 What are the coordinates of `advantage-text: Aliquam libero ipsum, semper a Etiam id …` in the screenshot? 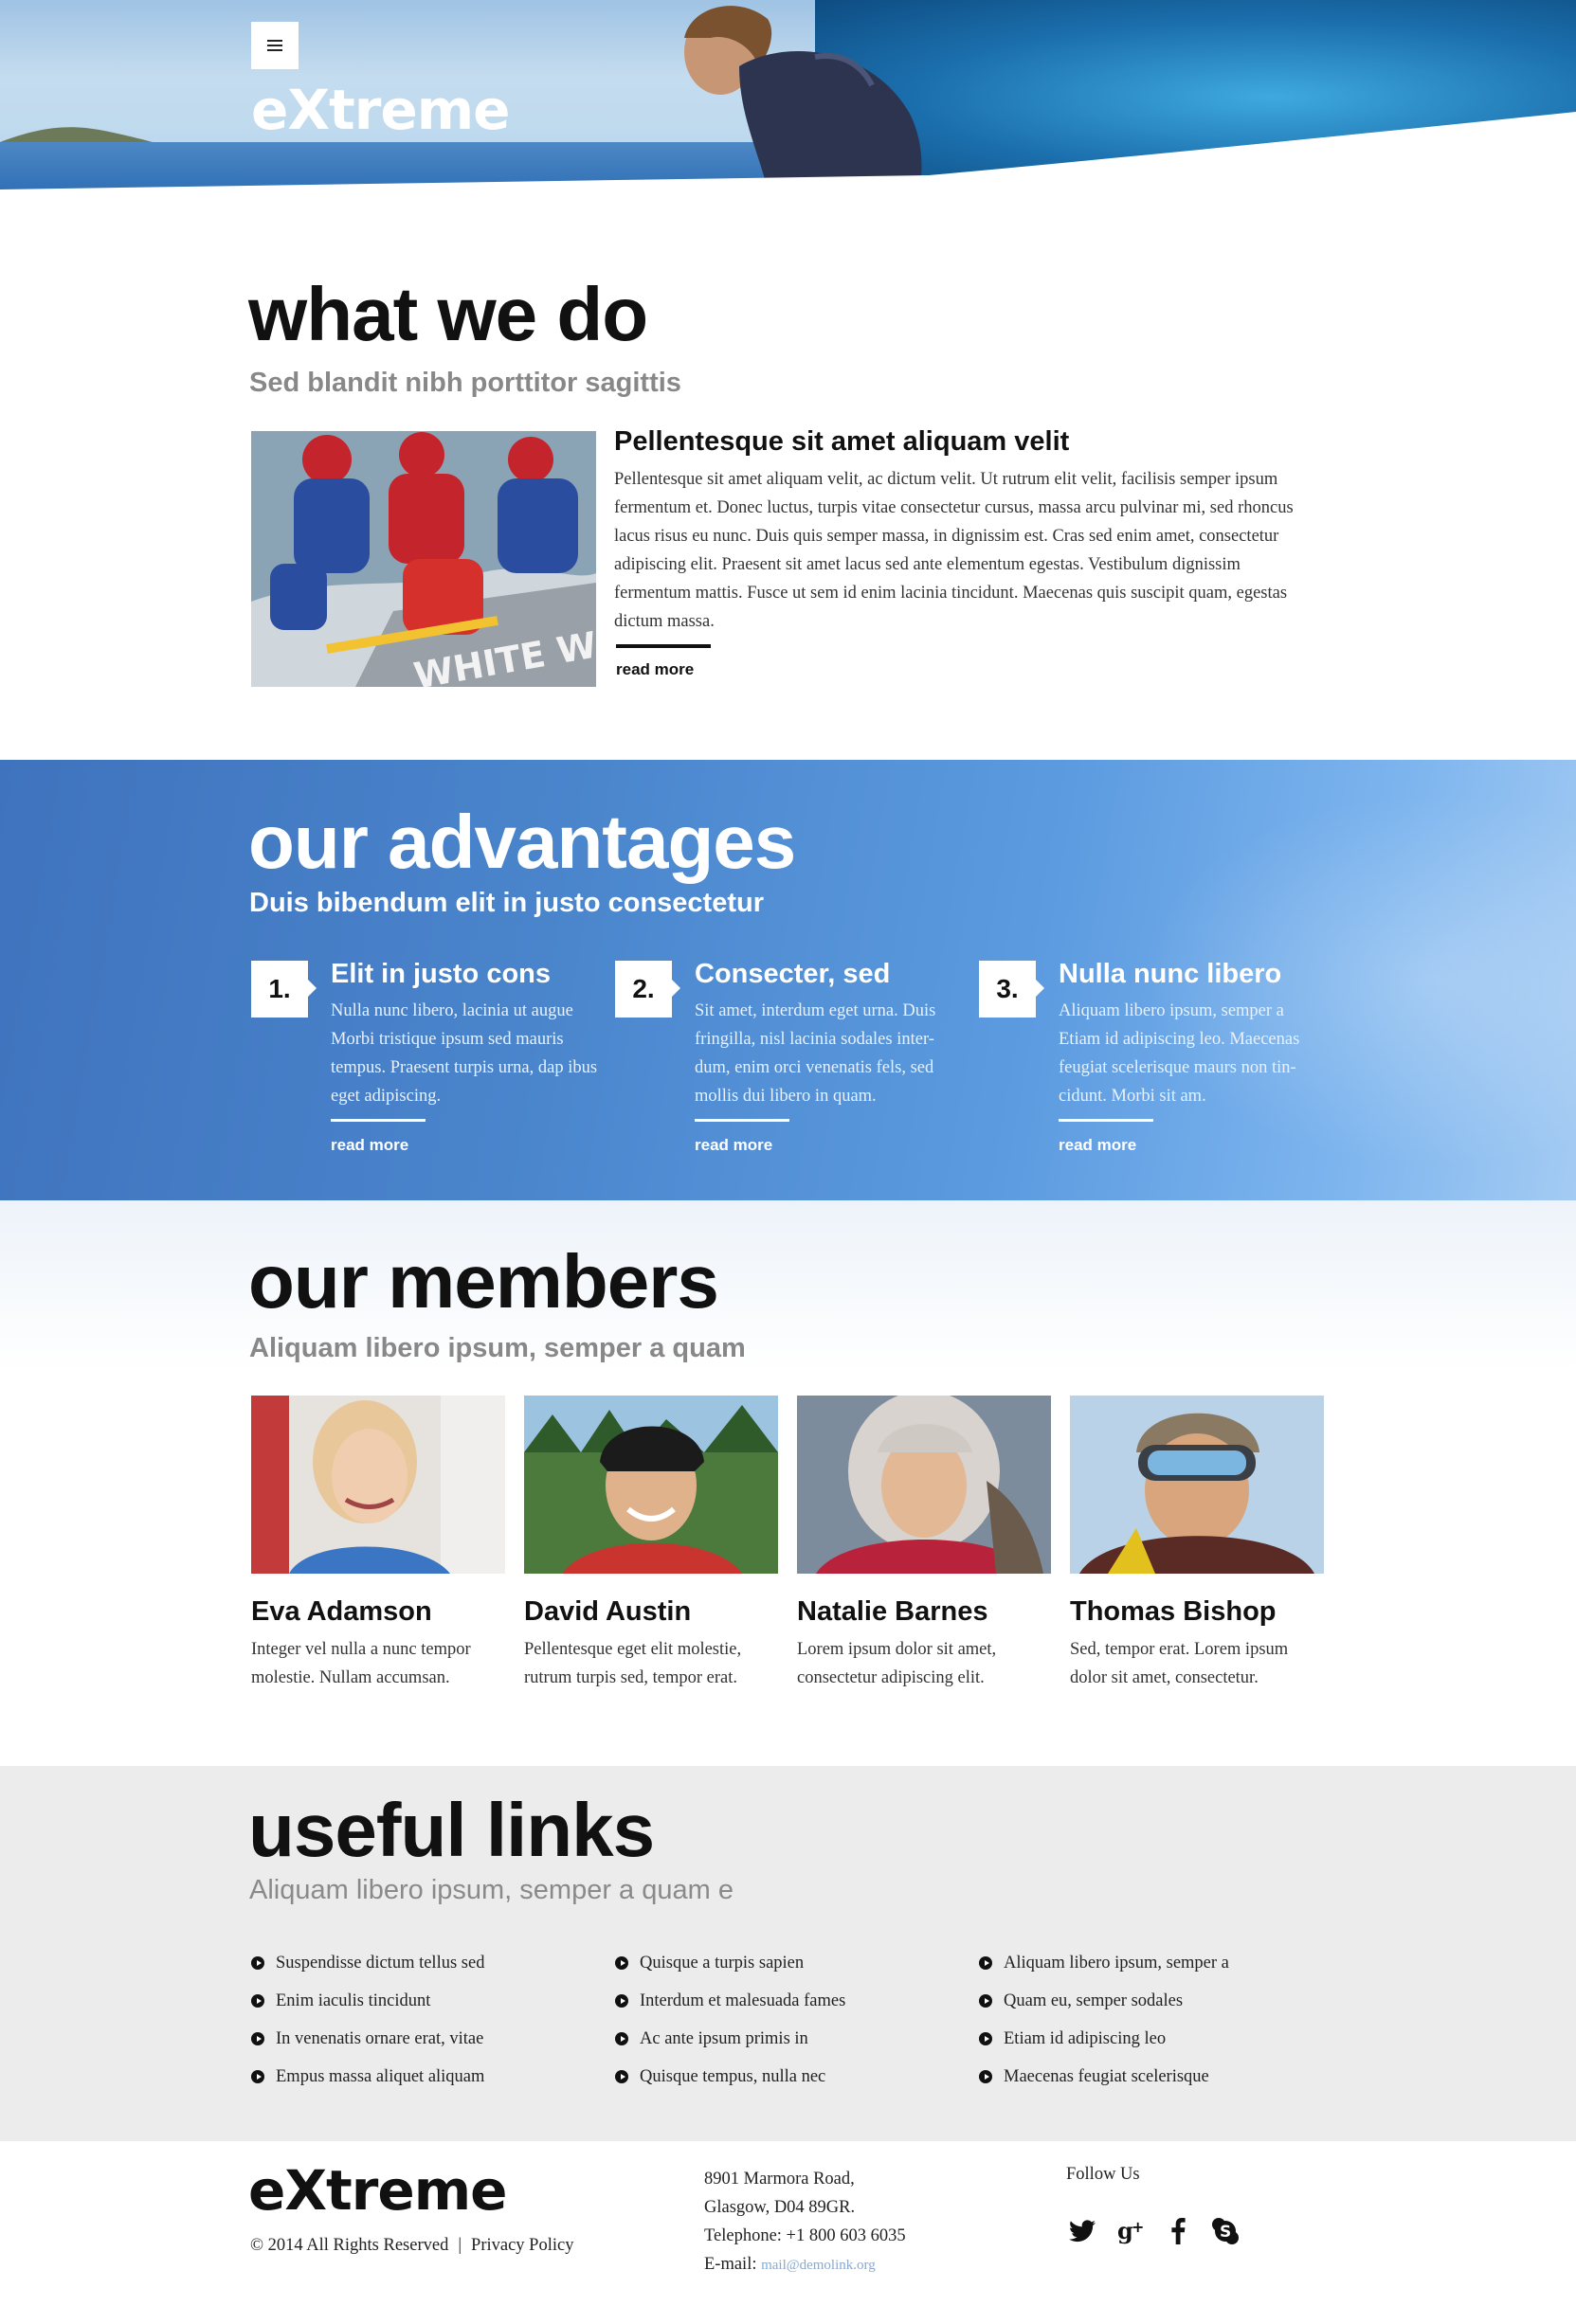 It's located at (1179, 1053).